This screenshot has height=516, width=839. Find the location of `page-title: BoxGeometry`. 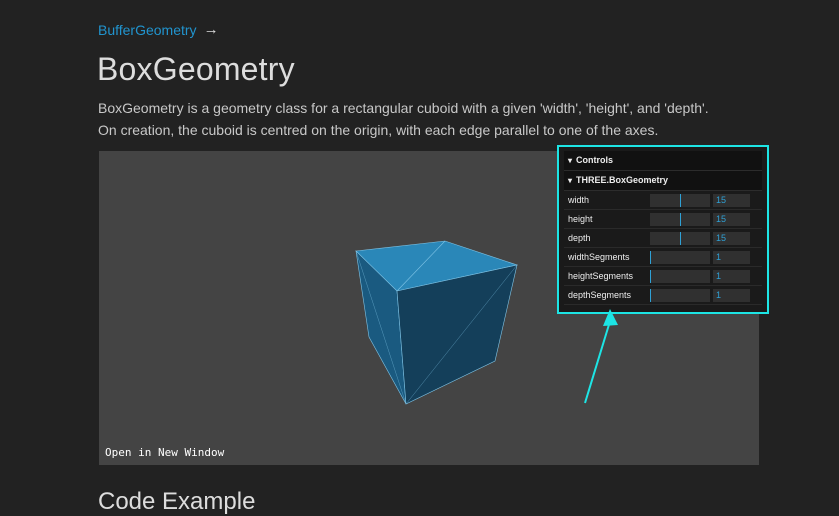

page-title: BoxGeometry is located at coordinates (196, 69).